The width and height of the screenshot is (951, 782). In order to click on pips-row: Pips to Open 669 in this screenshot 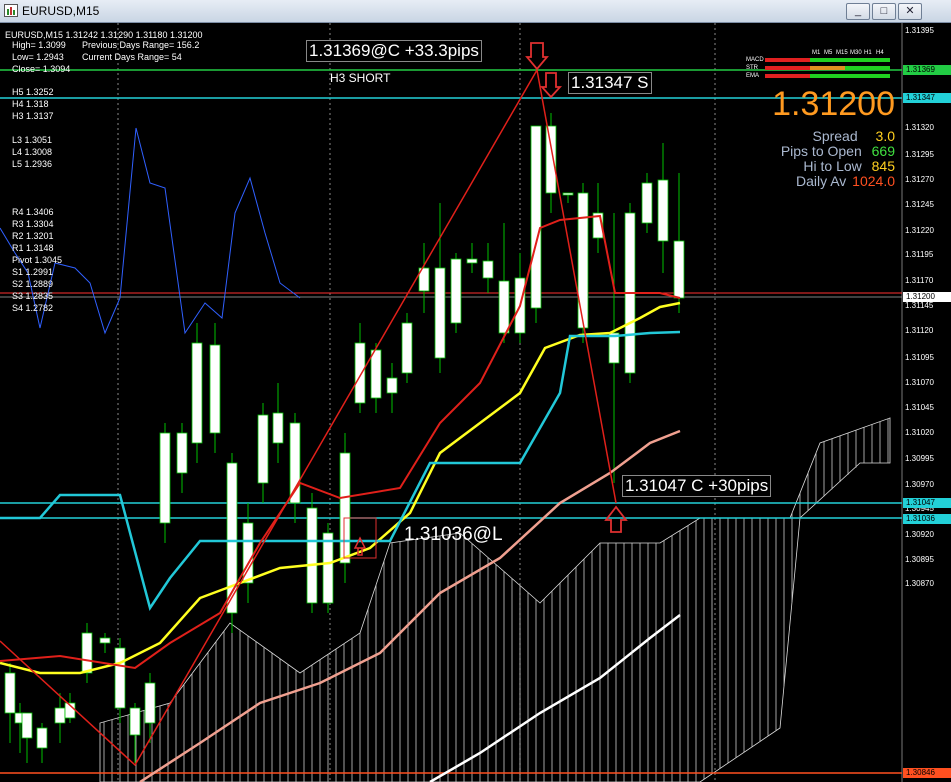, I will do `click(838, 151)`.